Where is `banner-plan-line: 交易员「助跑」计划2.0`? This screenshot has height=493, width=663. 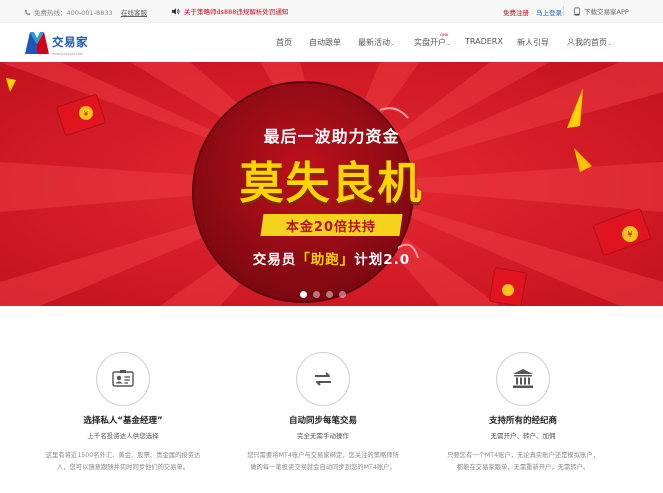 banner-plan-line: 交易员「助跑」计划2.0 is located at coordinates (331, 258).